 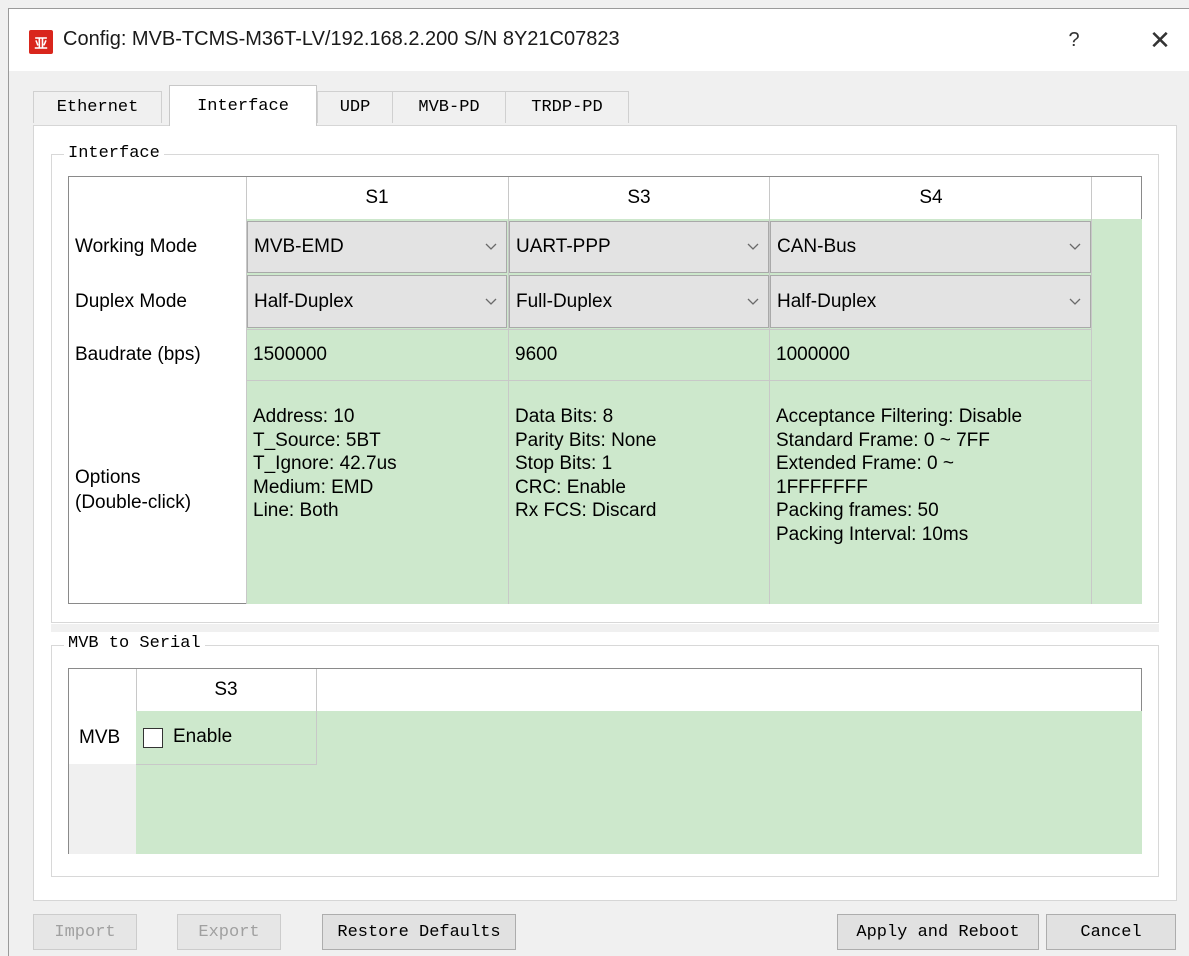 What do you see at coordinates (570, 487) in the screenshot?
I see `option-line: CRC: Enable` at bounding box center [570, 487].